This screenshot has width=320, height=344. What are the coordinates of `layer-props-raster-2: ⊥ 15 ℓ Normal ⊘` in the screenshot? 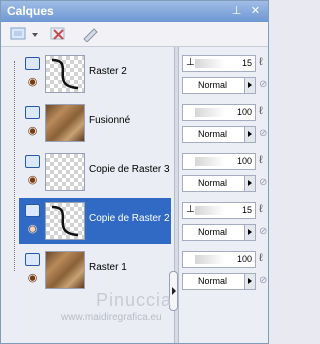 It's located at (224, 74).